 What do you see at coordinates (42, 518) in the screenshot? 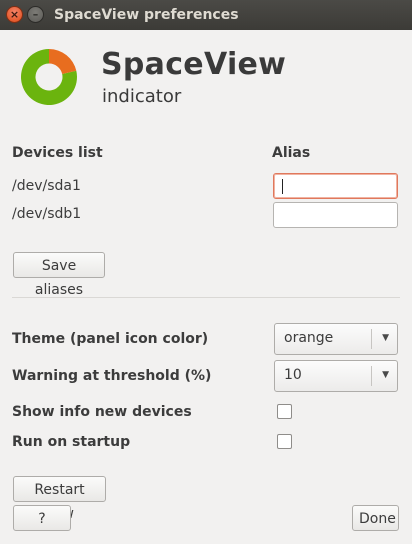
I see `help-button: ?` at bounding box center [42, 518].